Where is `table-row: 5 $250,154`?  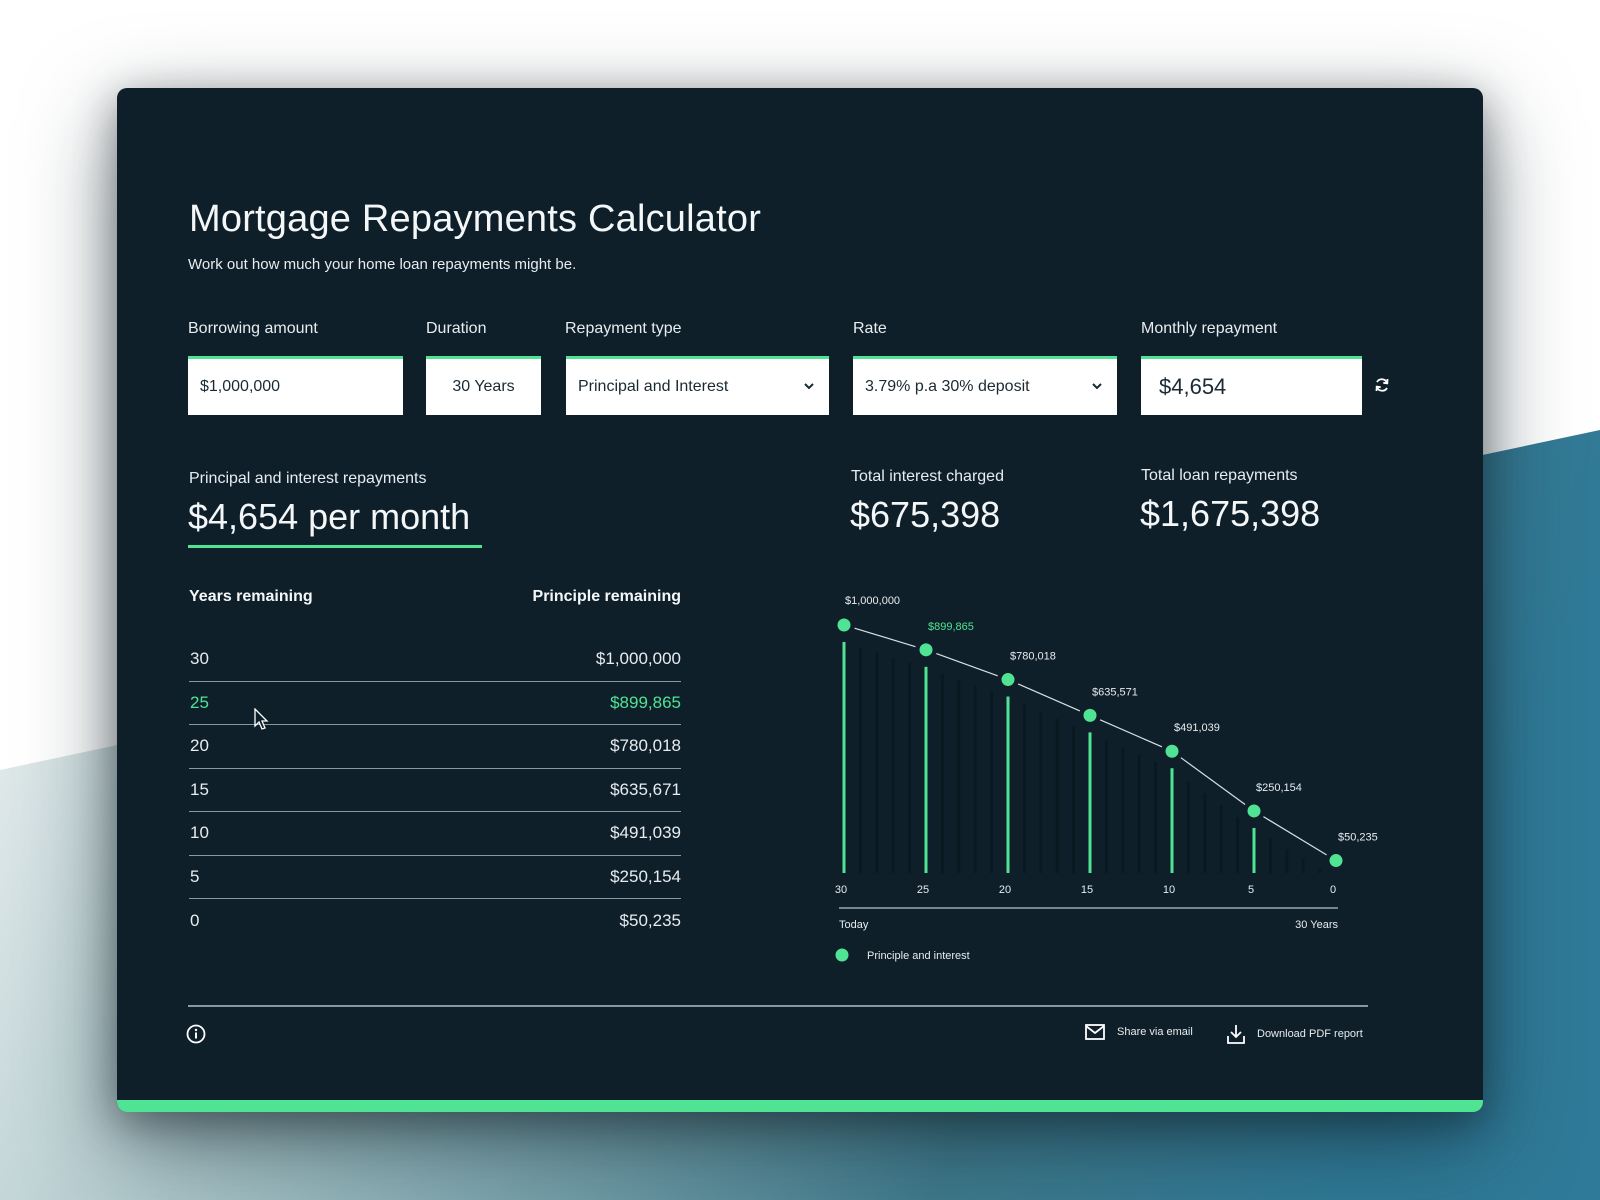
table-row: 5 $250,154 is located at coordinates (435, 877).